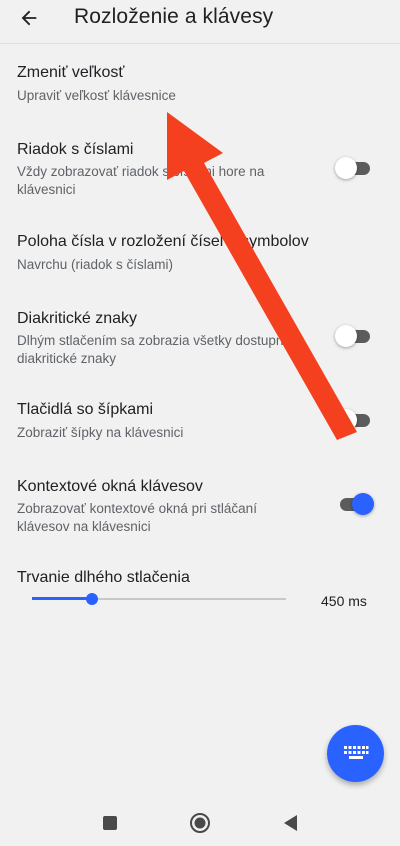  Describe the element at coordinates (110, 486) in the screenshot. I see `setting-title: Kontextové okná klávesov` at that location.